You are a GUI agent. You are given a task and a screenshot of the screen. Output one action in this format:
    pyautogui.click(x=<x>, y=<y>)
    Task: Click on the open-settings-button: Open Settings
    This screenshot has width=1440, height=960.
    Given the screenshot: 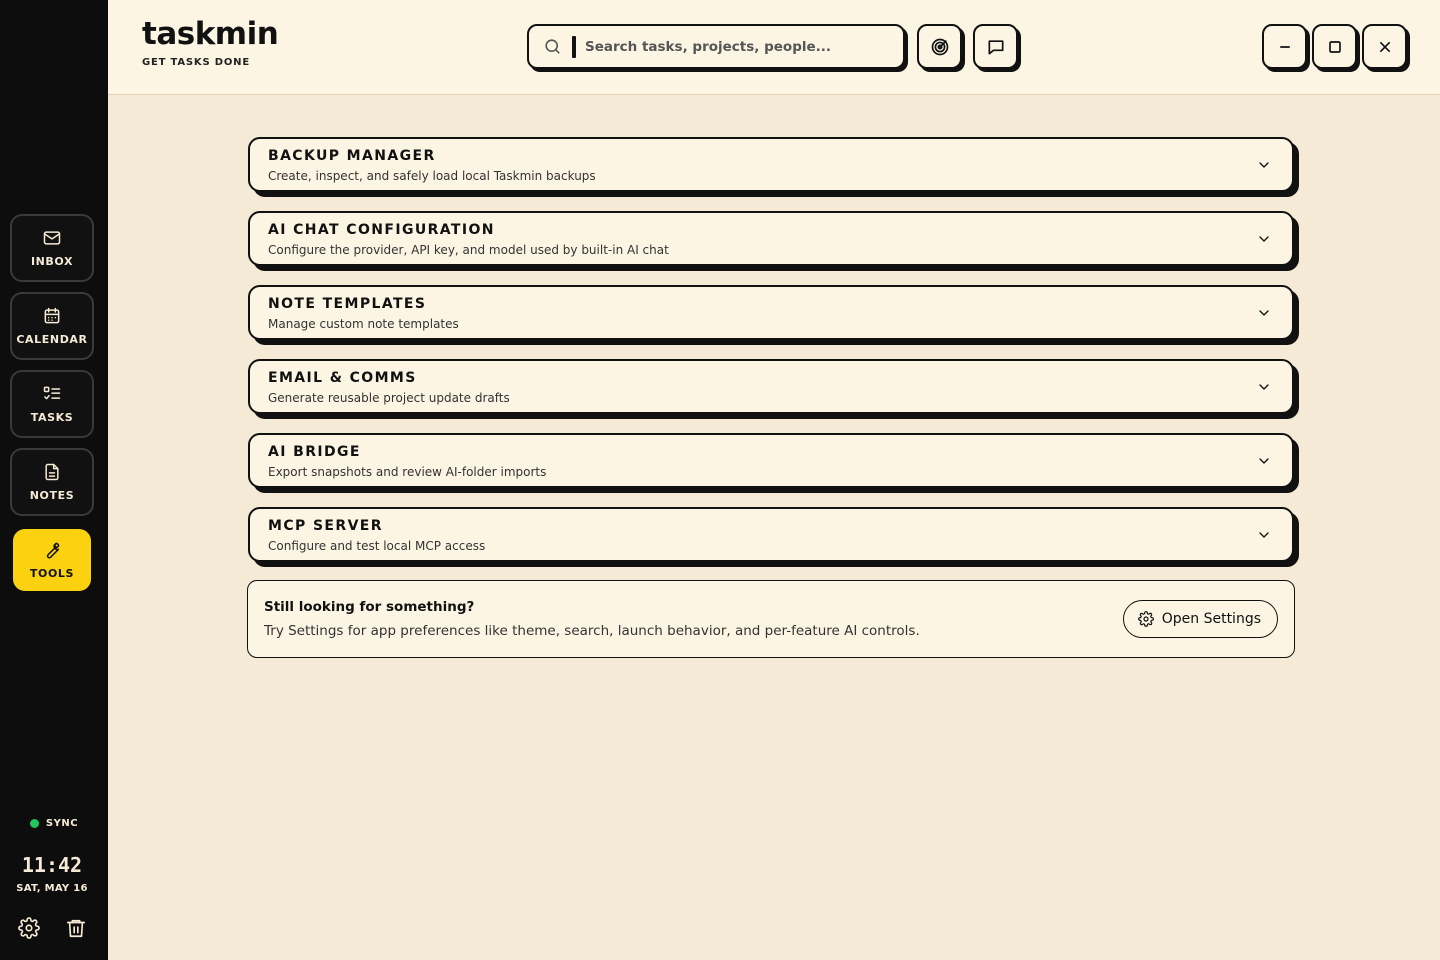 What is the action you would take?
    pyautogui.click(x=1200, y=619)
    